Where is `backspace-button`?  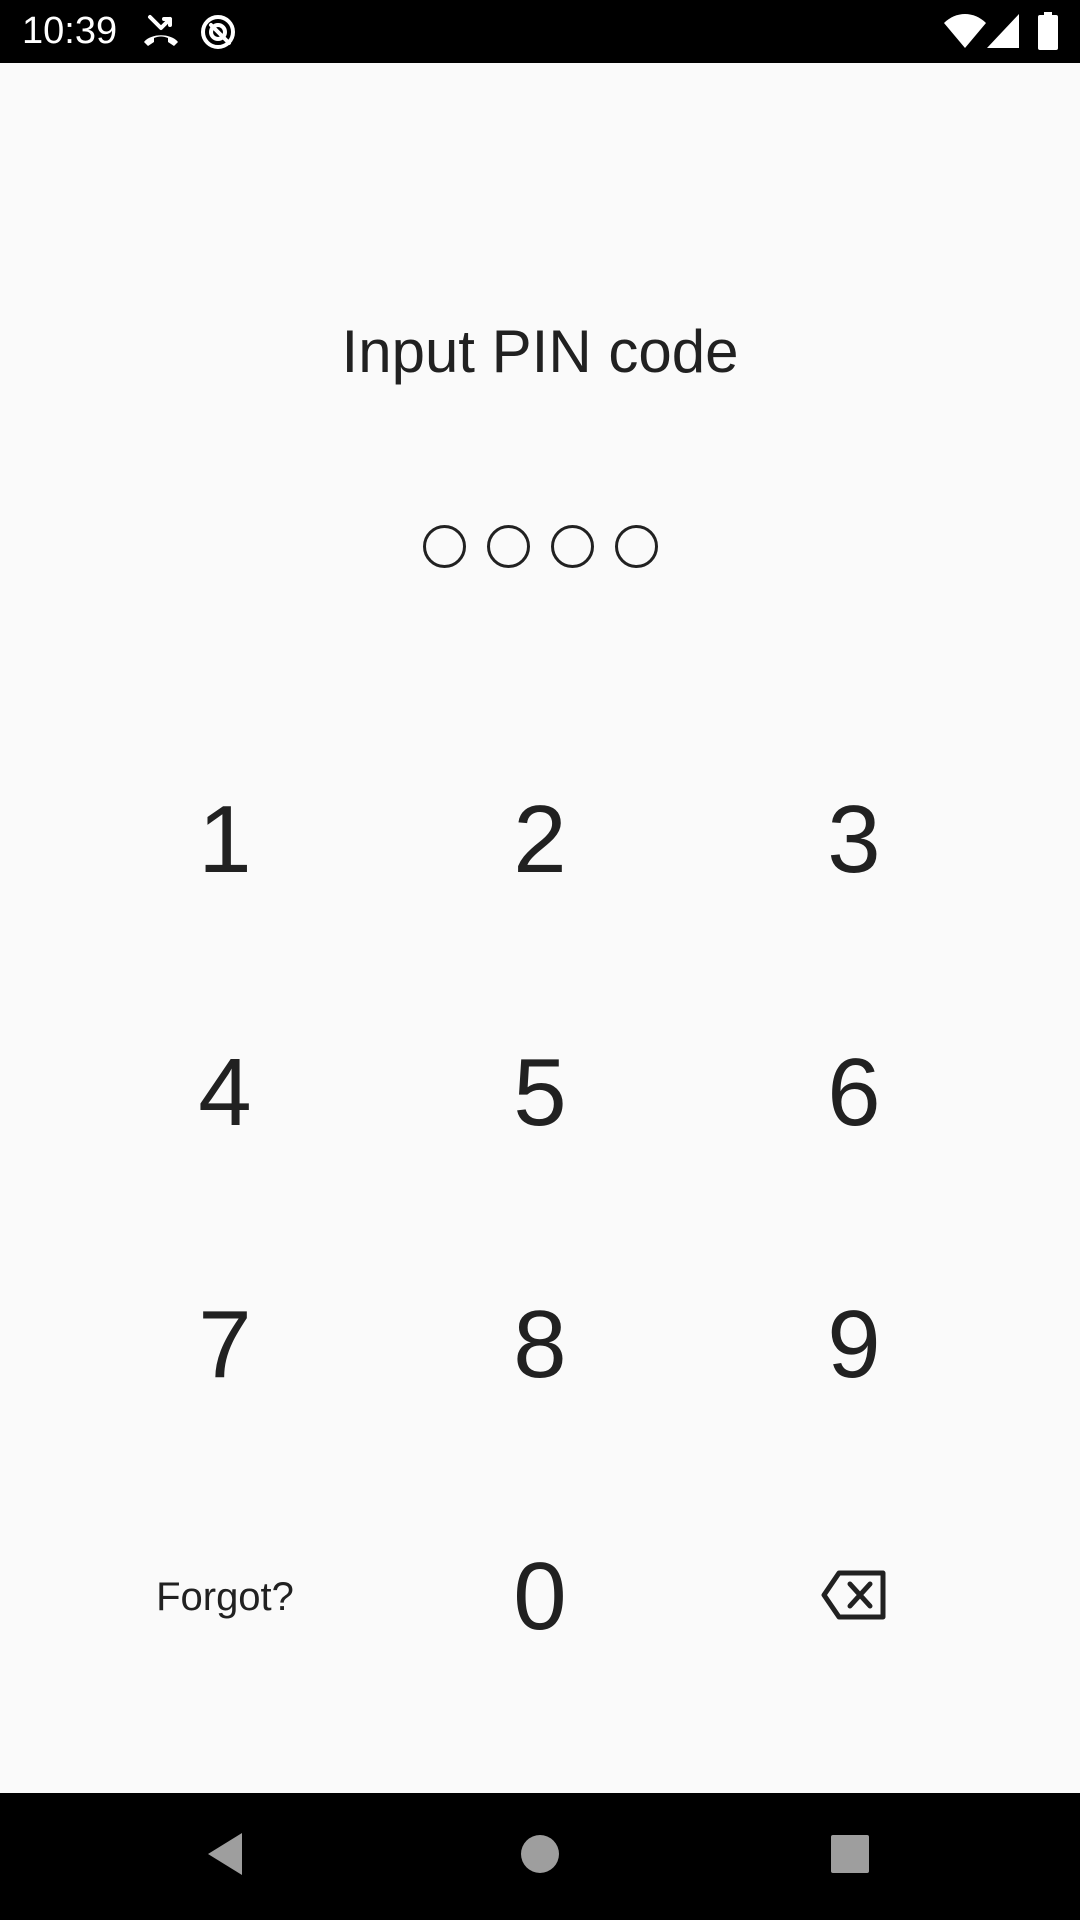 backspace-button is located at coordinates (854, 1597).